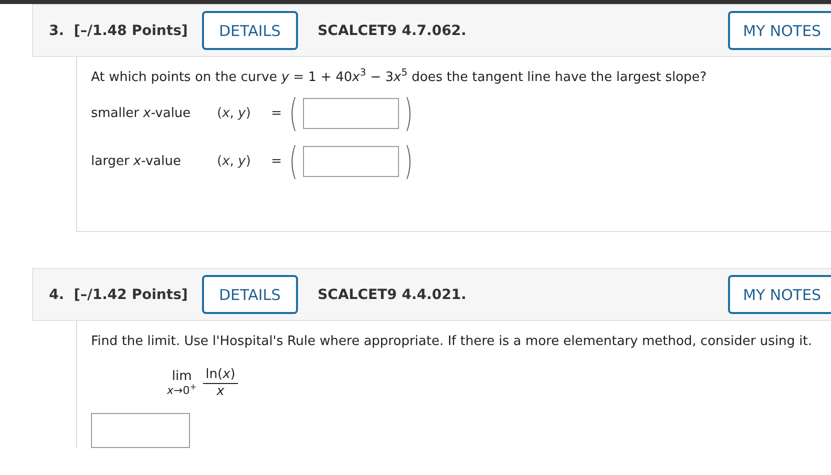 The width and height of the screenshot is (831, 475). What do you see at coordinates (119, 30) in the screenshot?
I see `question-points: 3. [–/1.48 Points]` at bounding box center [119, 30].